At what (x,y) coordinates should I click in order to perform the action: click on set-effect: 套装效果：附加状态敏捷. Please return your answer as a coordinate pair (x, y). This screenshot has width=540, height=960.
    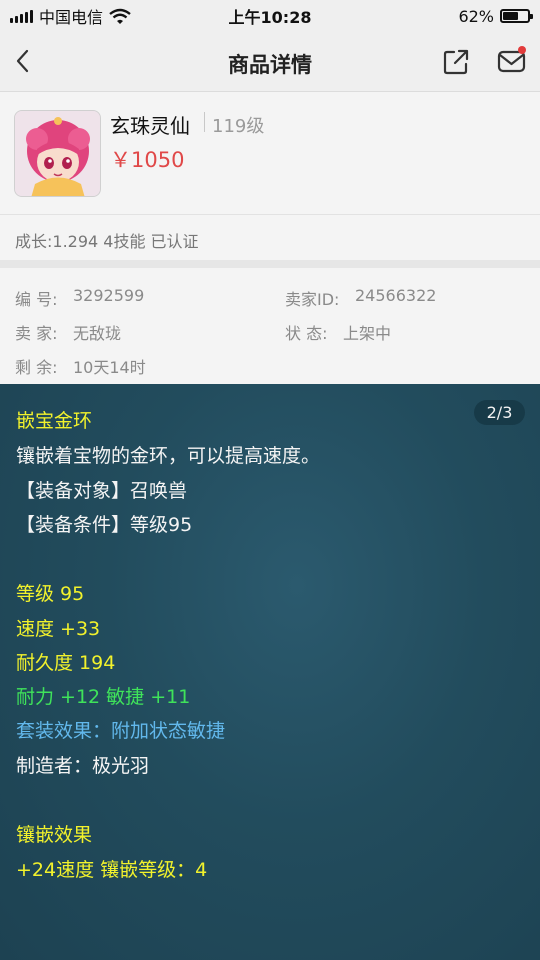
    Looking at the image, I should click on (121, 731).